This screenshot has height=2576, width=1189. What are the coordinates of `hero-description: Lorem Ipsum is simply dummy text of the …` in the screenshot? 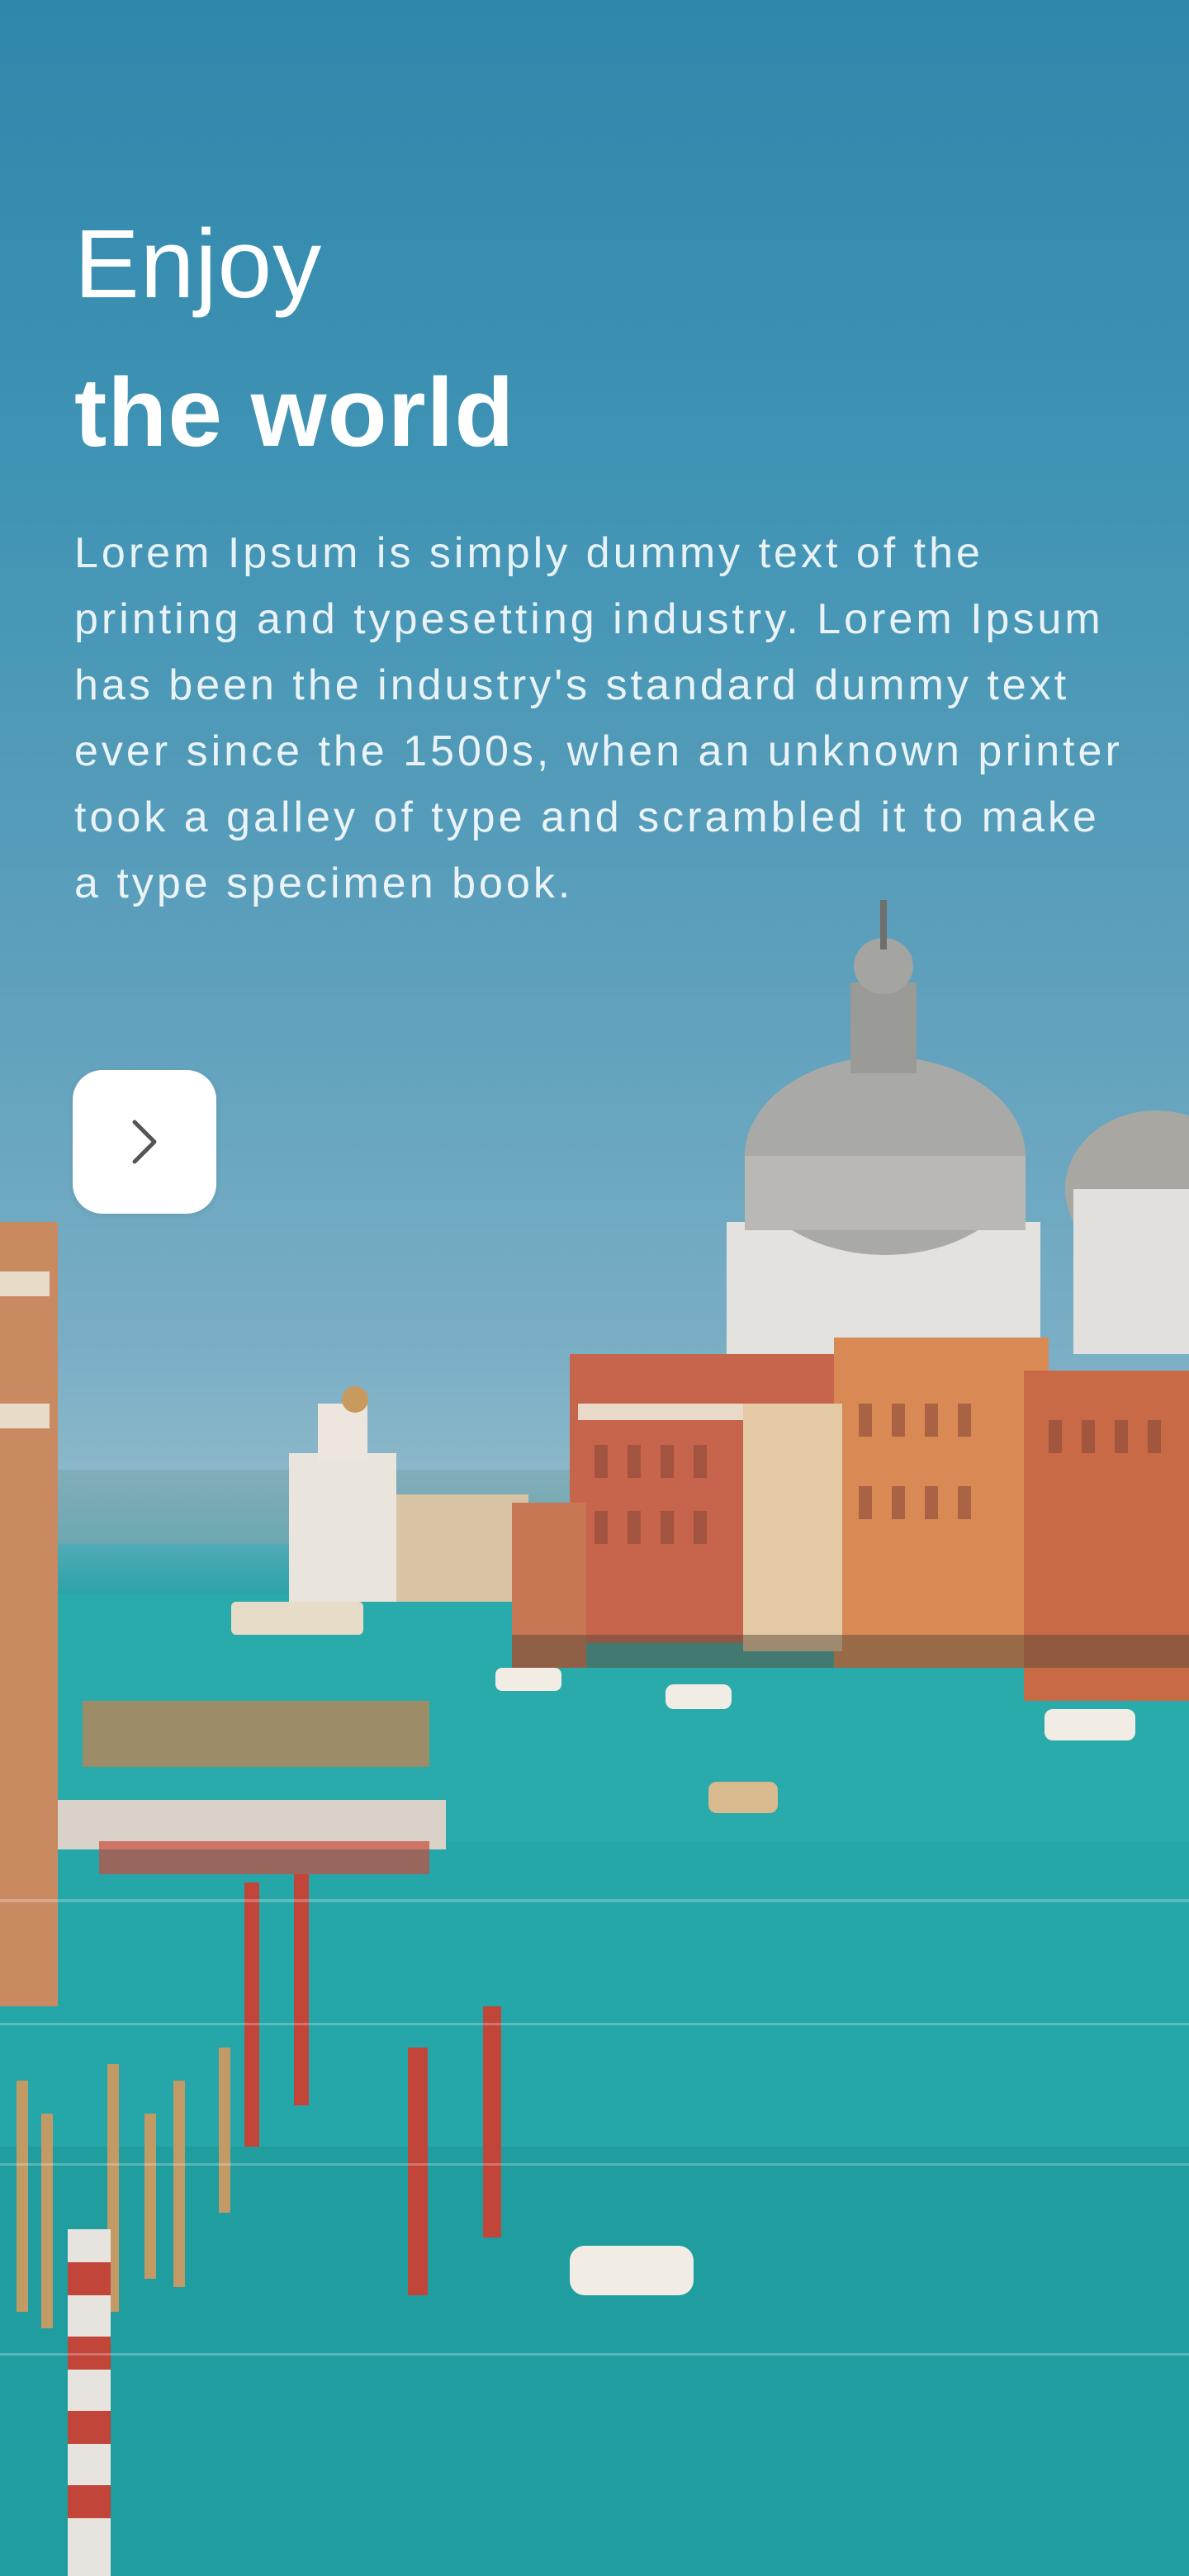 It's located at (598, 718).